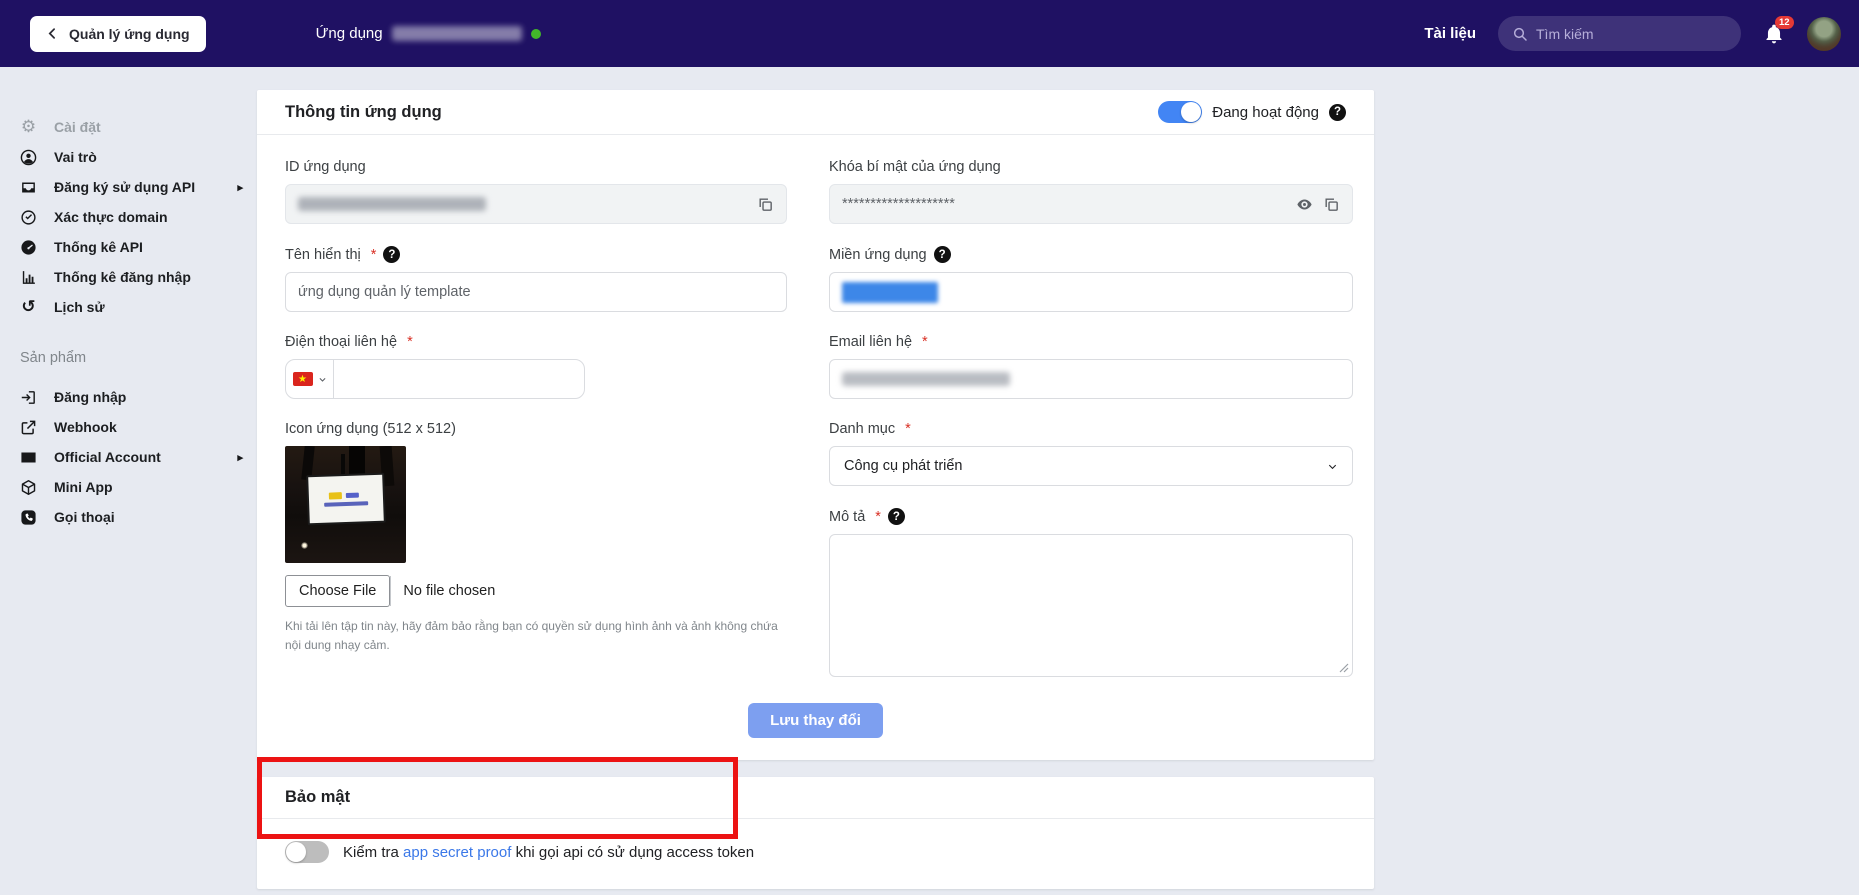 The height and width of the screenshot is (895, 1859). Describe the element at coordinates (122, 277) in the screenshot. I see `sidebar-item-label: Thống kê đăng nhập` at that location.